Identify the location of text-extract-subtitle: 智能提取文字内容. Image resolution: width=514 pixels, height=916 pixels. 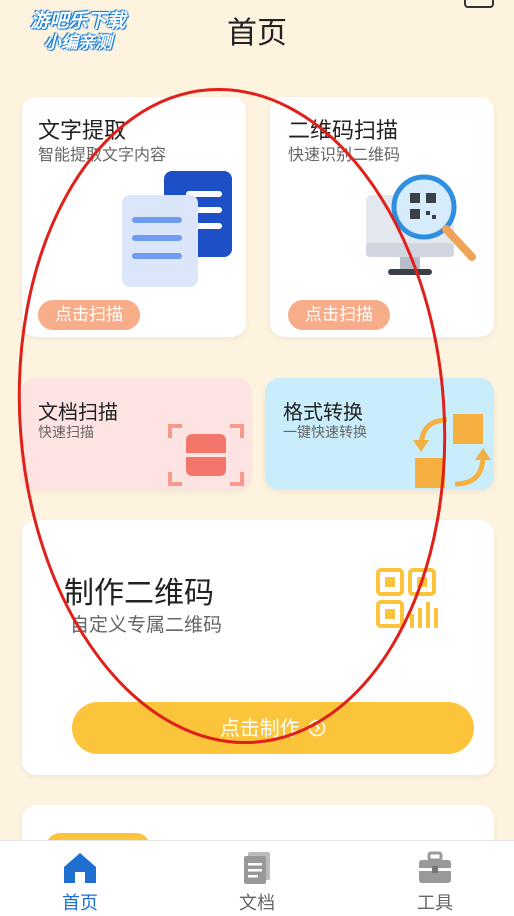
(102, 154).